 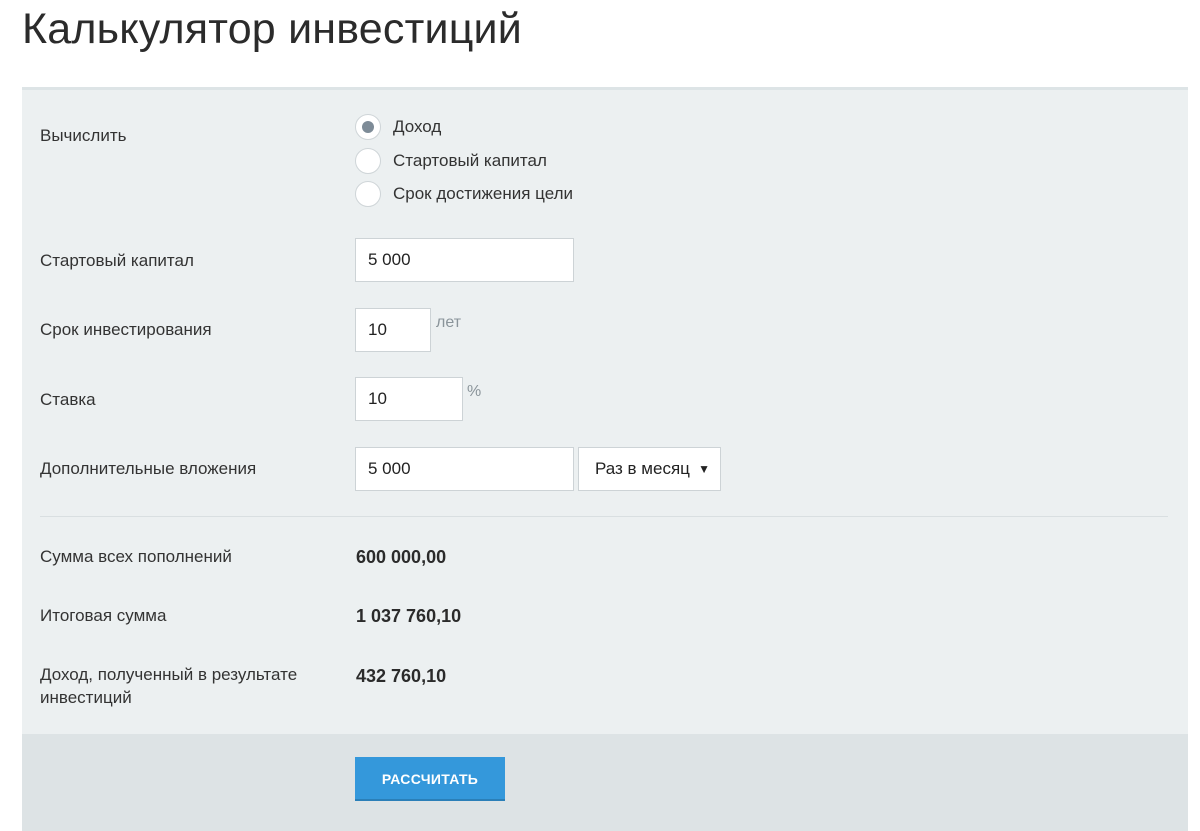 I want to click on final-sum-value: 1 037 760,10, so click(x=409, y=616).